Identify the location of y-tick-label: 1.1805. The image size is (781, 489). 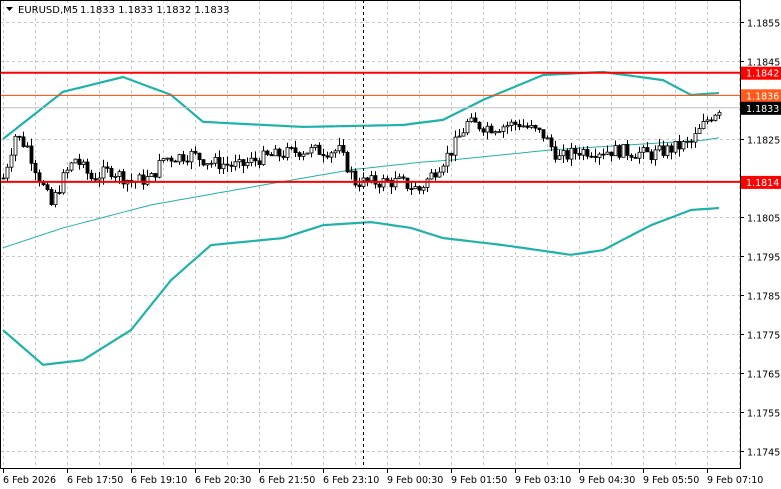
(763, 219).